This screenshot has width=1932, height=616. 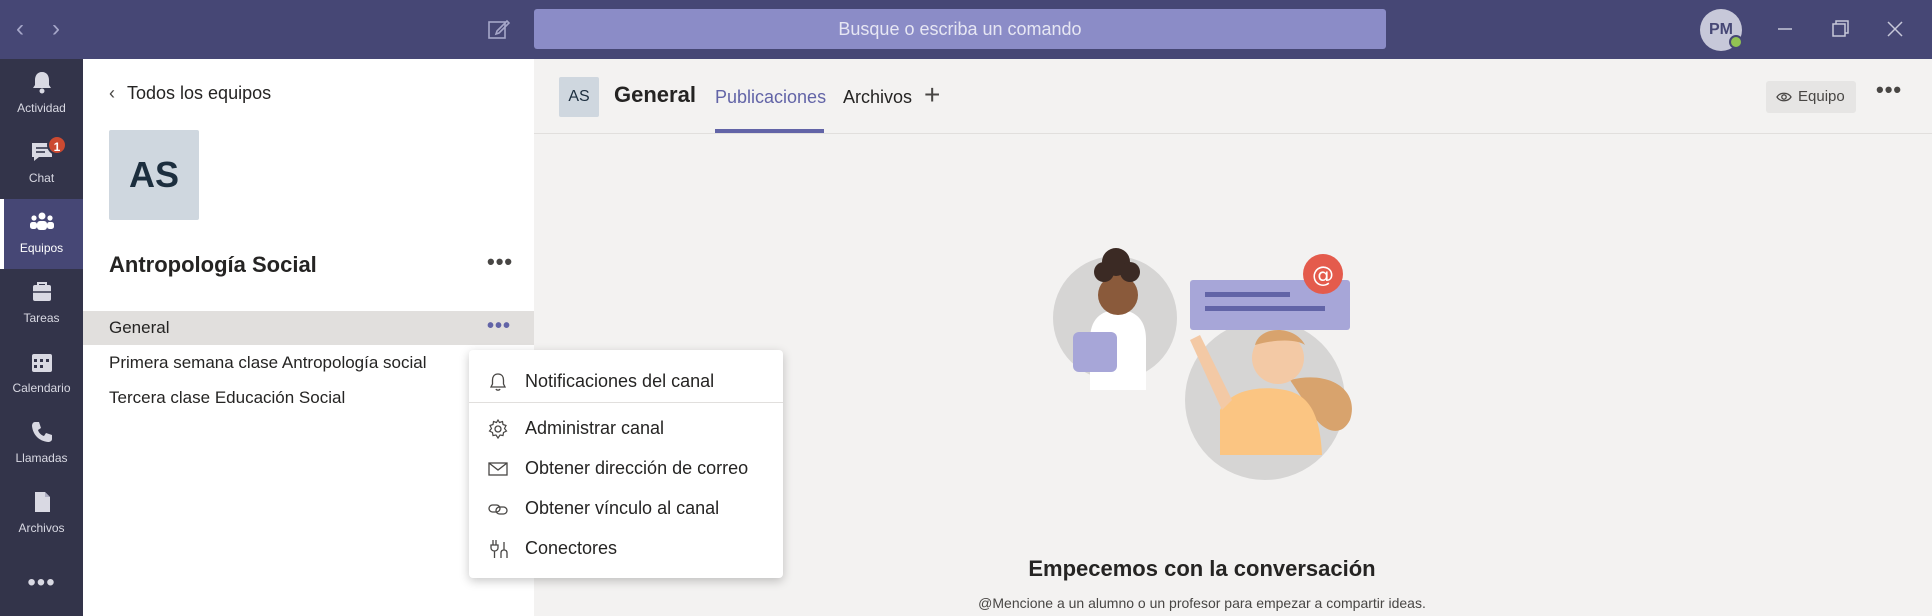 I want to click on rail-label: Calendario, so click(x=41, y=388).